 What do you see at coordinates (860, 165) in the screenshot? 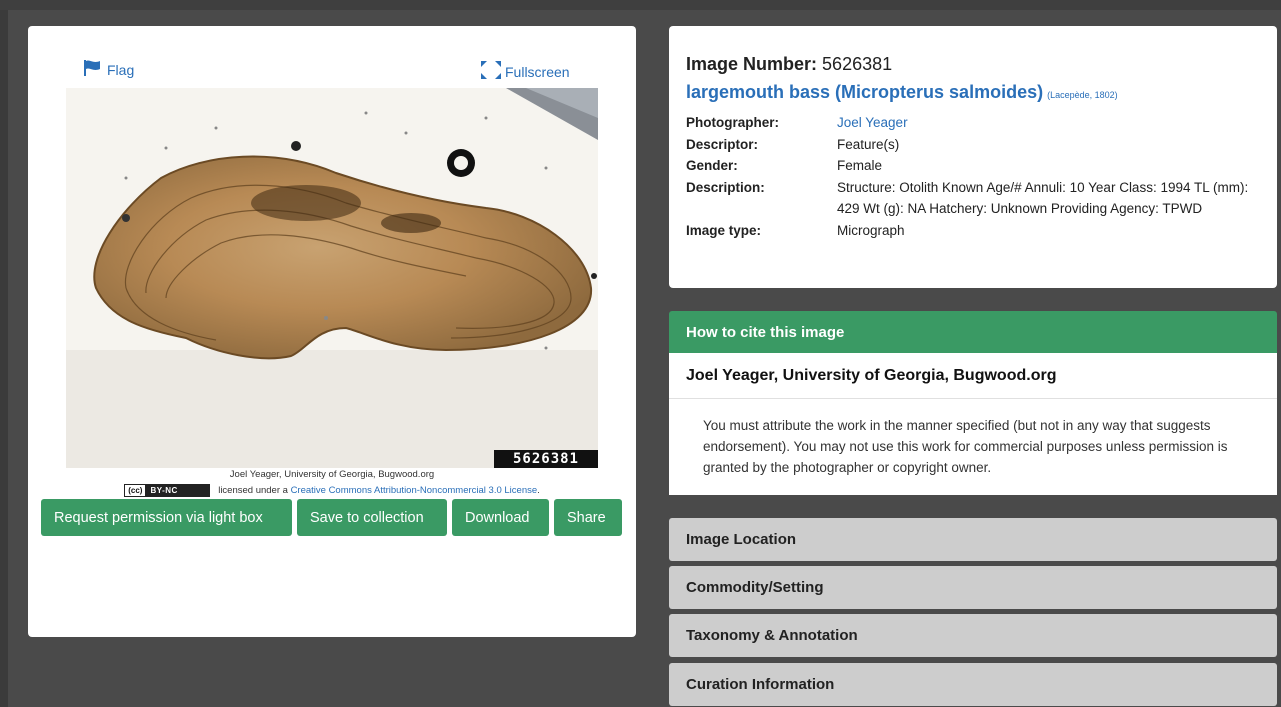
I see `field-value: Female` at bounding box center [860, 165].